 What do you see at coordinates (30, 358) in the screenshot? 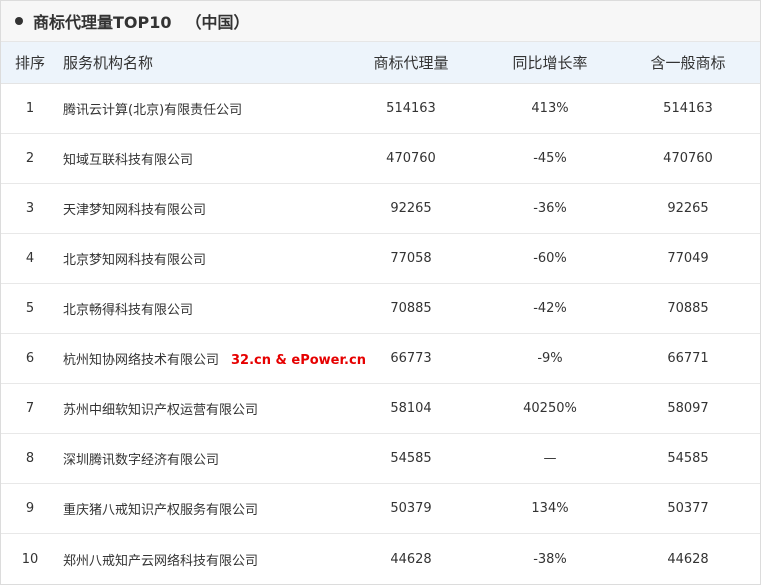
I see `cell-rank: 6` at bounding box center [30, 358].